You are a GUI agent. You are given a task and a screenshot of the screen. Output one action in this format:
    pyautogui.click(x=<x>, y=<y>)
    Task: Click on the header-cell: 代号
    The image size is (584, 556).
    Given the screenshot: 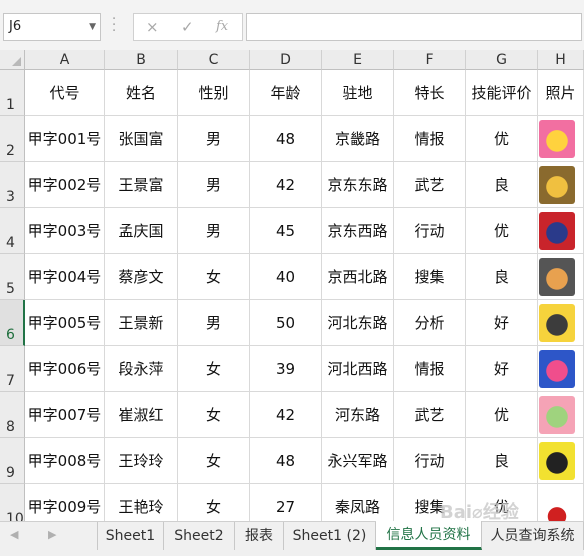 What is the action you would take?
    pyautogui.click(x=65, y=93)
    